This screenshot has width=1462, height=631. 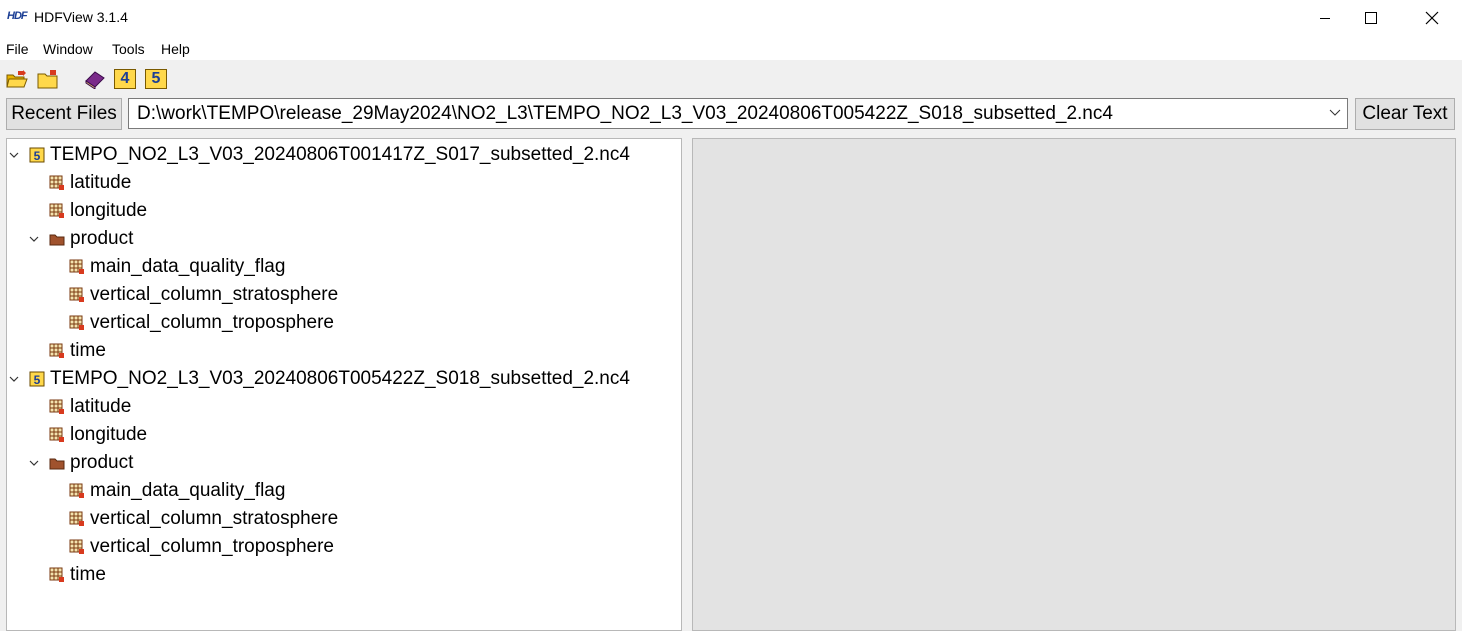 What do you see at coordinates (48, 79) in the screenshot?
I see `open-folder-icon` at bounding box center [48, 79].